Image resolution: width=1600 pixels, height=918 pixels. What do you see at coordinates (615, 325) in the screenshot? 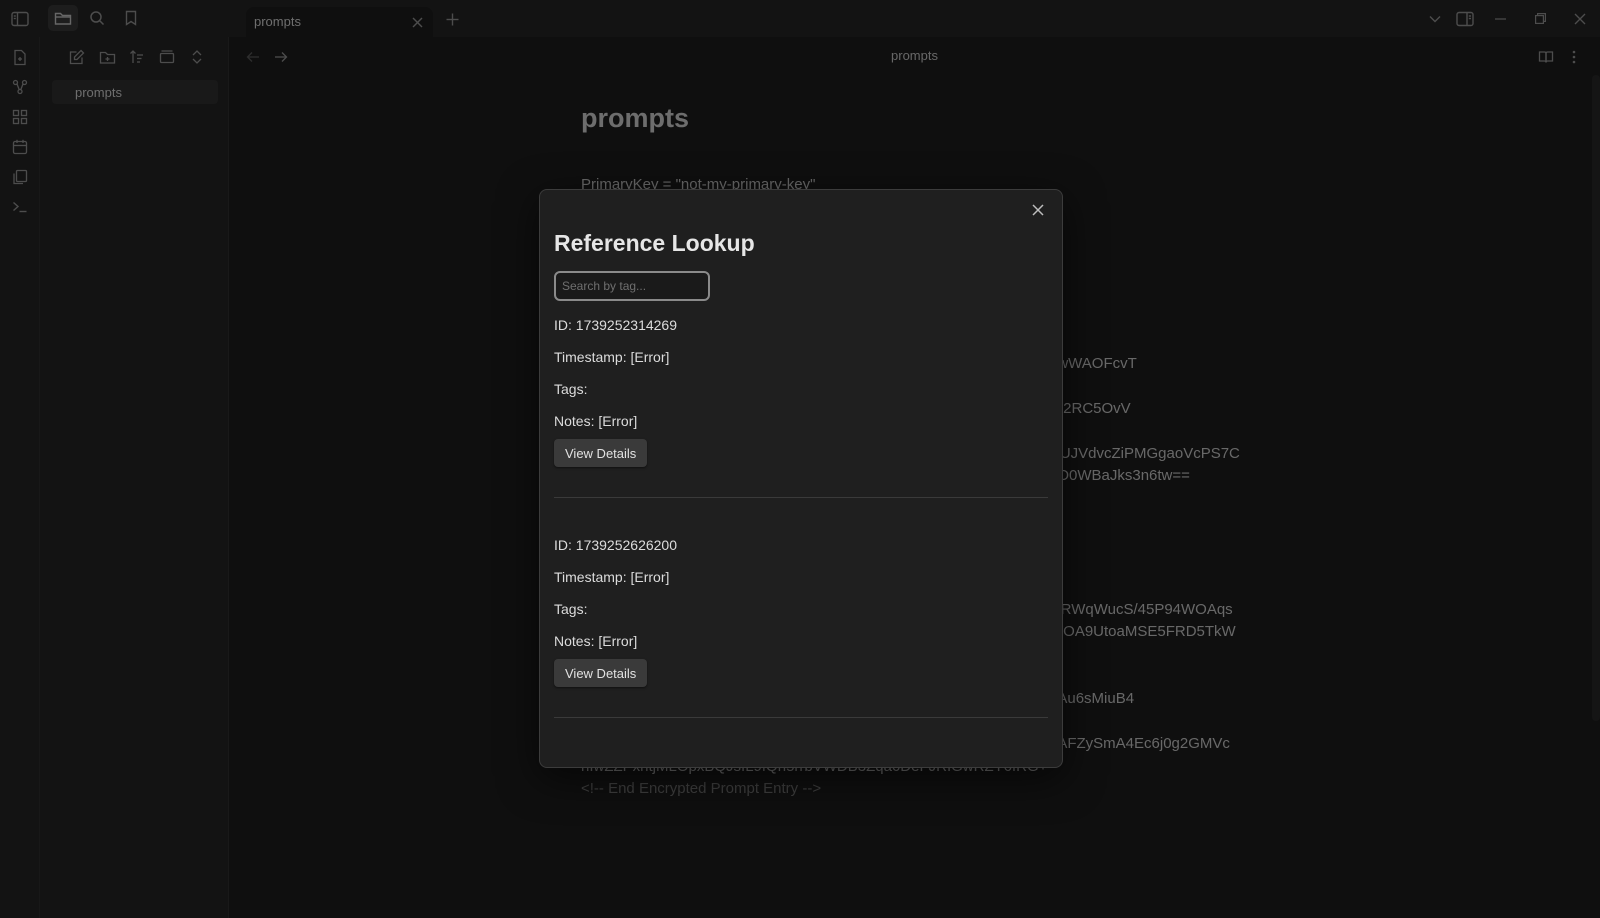
I see `entry-id: ID: 1739252314269` at bounding box center [615, 325].